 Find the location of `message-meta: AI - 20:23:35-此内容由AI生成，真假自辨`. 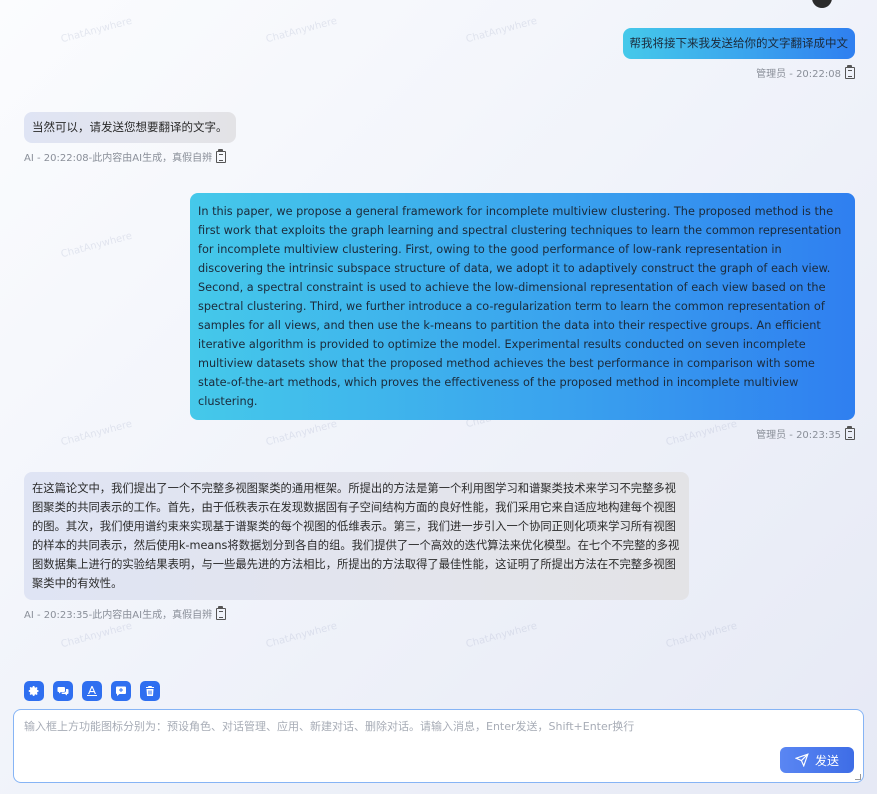

message-meta: AI - 20:23:35-此内容由AI生成，真假自辨 is located at coordinates (356, 613).